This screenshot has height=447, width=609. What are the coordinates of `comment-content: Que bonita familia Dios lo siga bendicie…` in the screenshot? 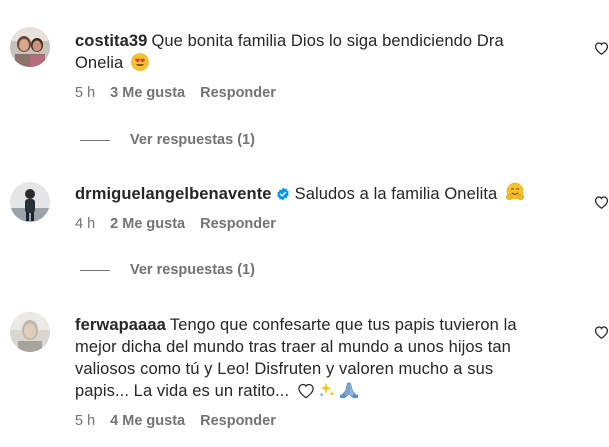 It's located at (327, 41).